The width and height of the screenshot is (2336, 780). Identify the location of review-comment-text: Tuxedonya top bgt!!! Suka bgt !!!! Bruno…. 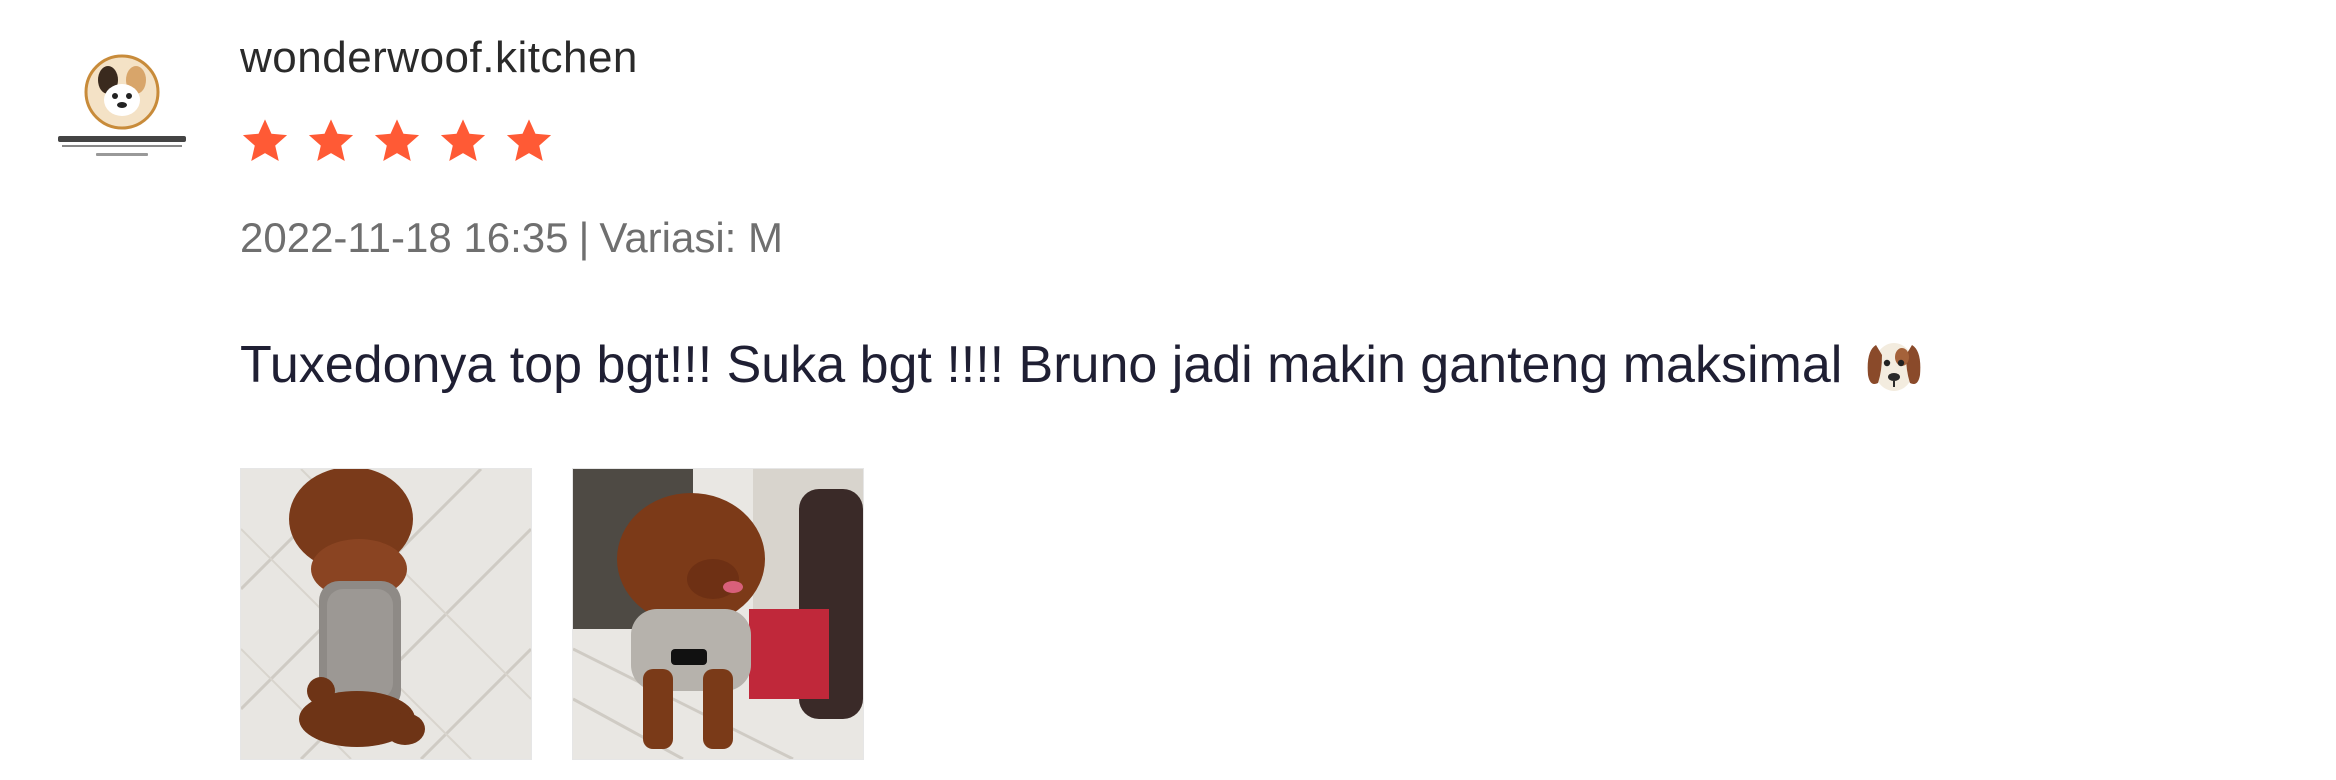
(1041, 365).